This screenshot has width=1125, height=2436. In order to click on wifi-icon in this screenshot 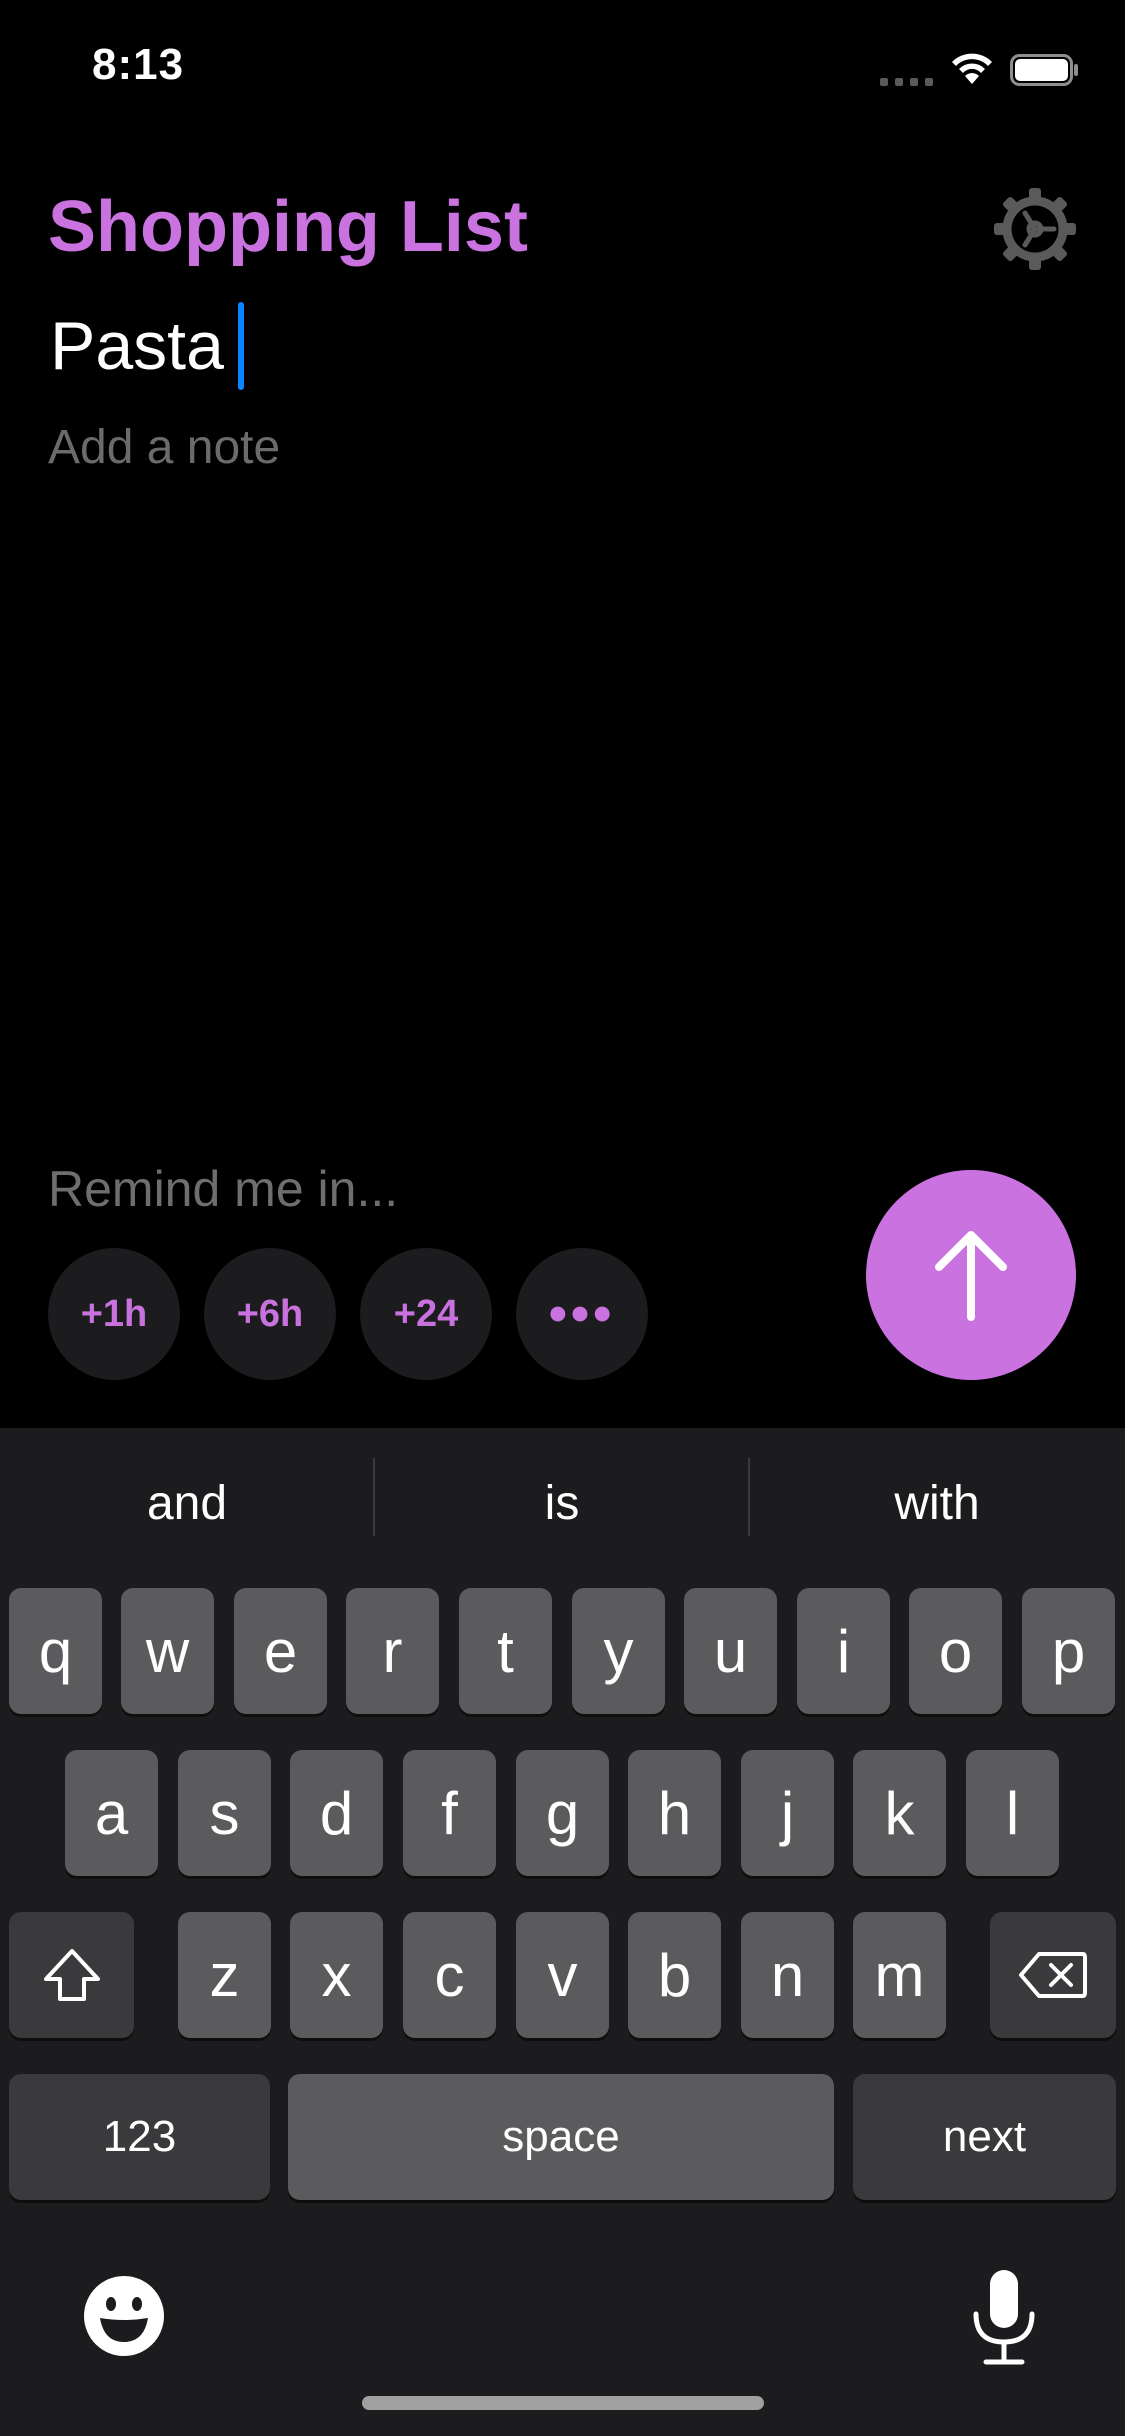, I will do `click(972, 68)`.